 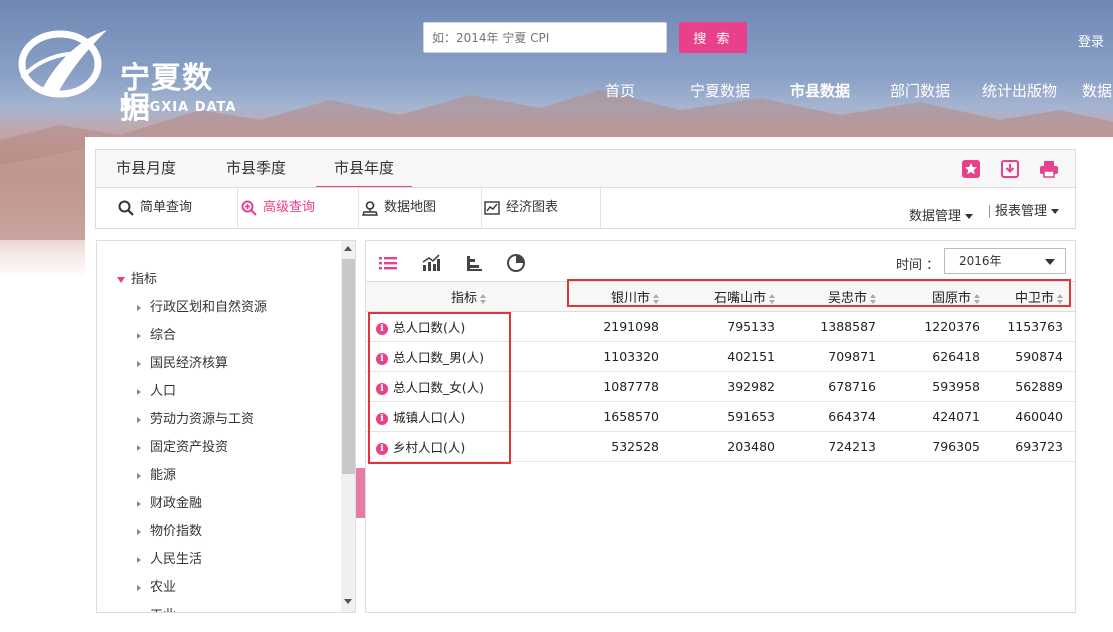 What do you see at coordinates (620, 90) in the screenshot?
I see `nav-item-home: 首页` at bounding box center [620, 90].